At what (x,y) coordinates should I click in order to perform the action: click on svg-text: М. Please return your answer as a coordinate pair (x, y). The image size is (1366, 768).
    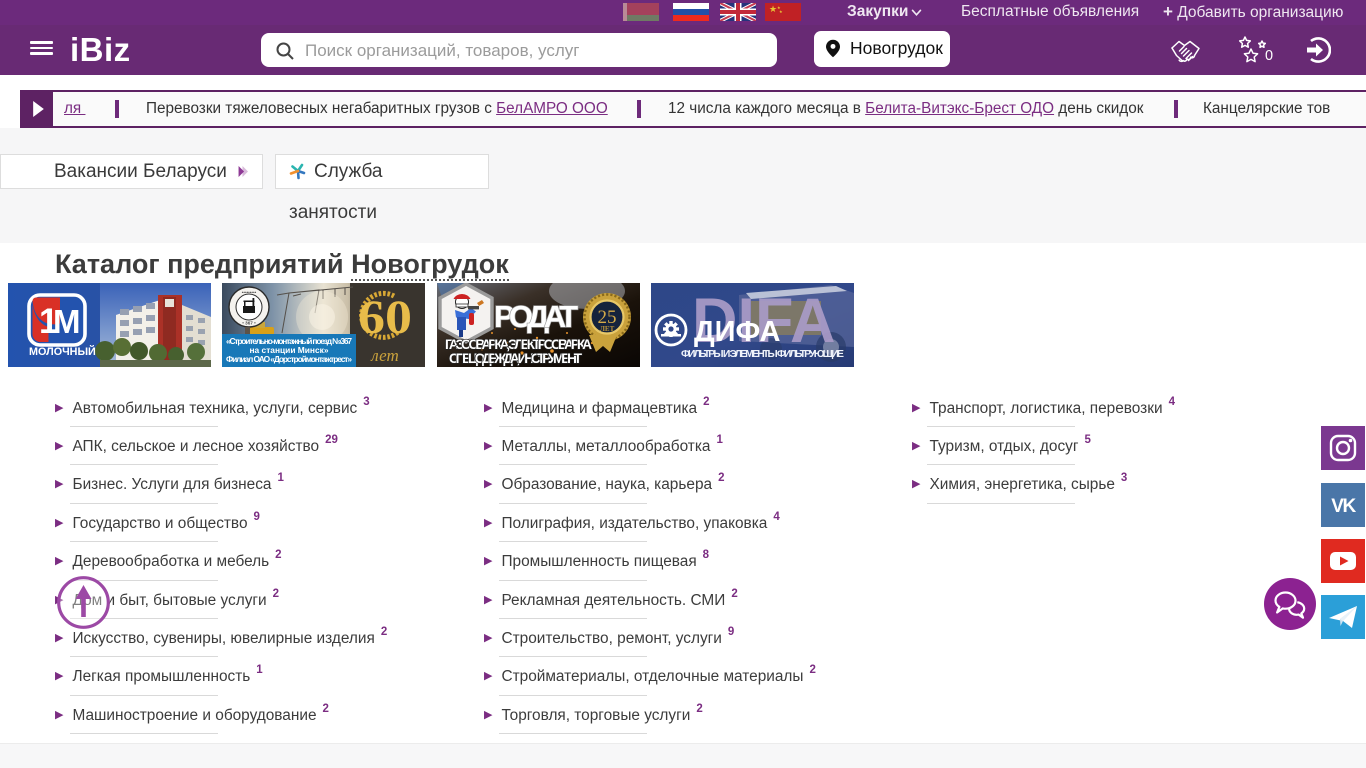
    Looking at the image, I should click on (67, 321).